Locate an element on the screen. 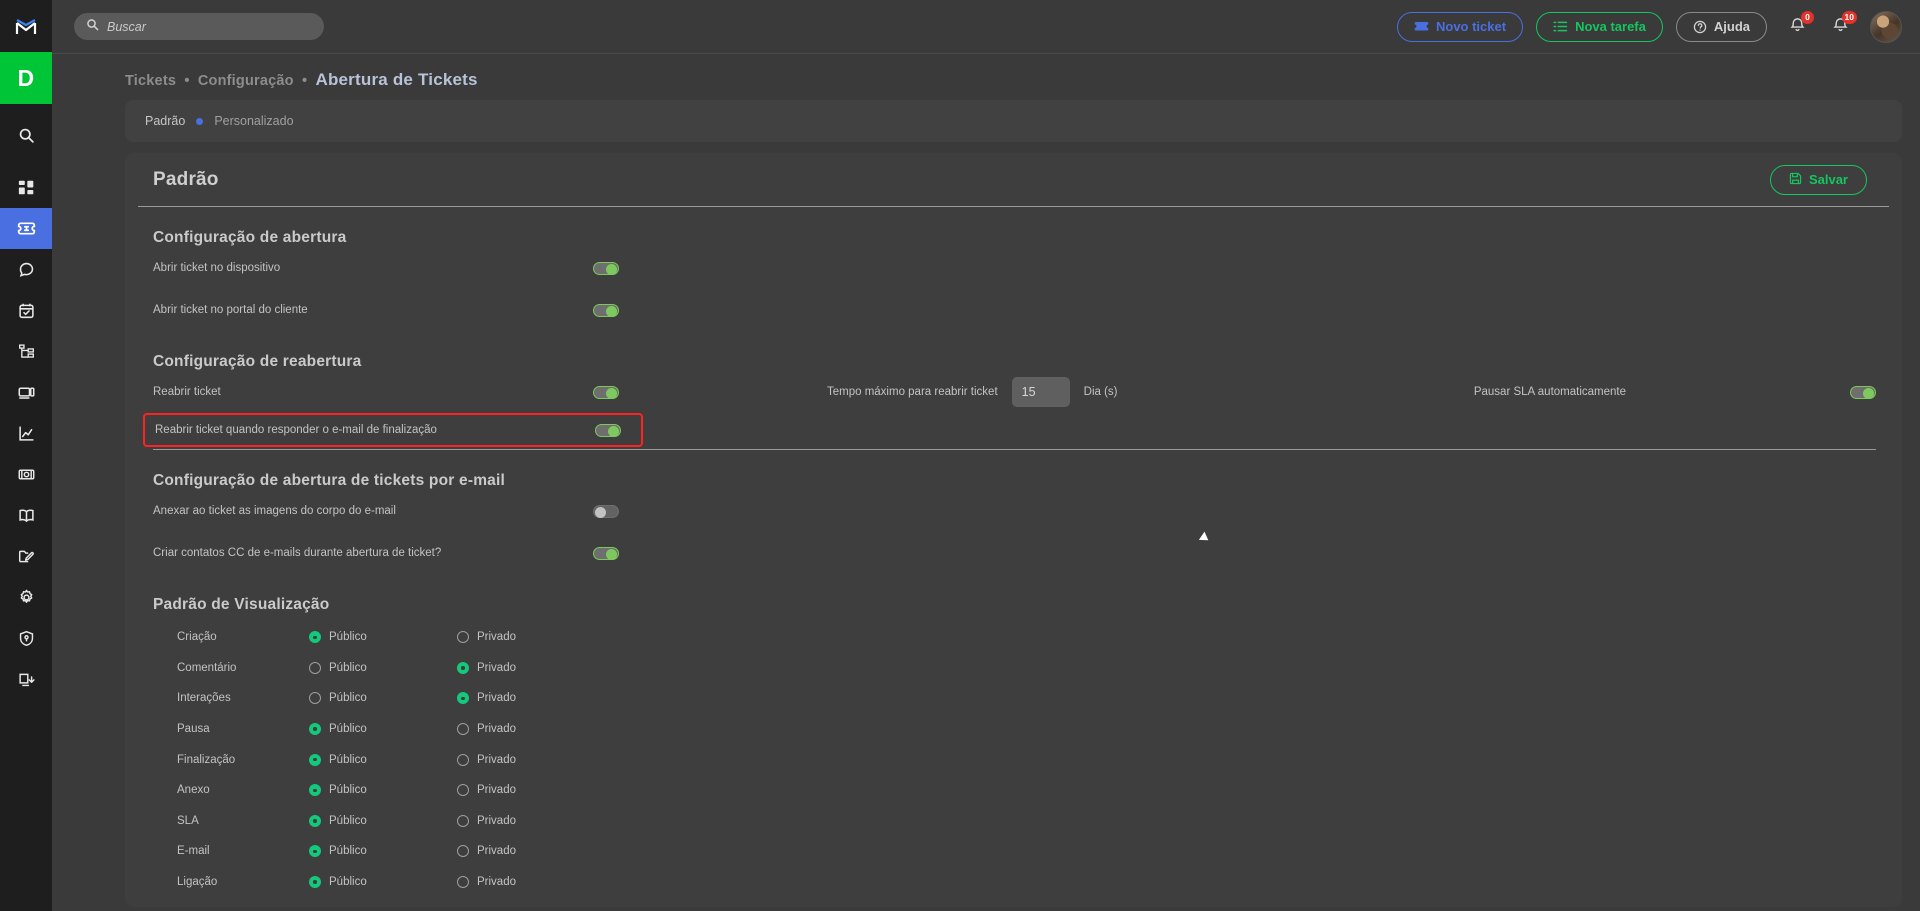  tab-padrao: Padrão is located at coordinates (165, 121).